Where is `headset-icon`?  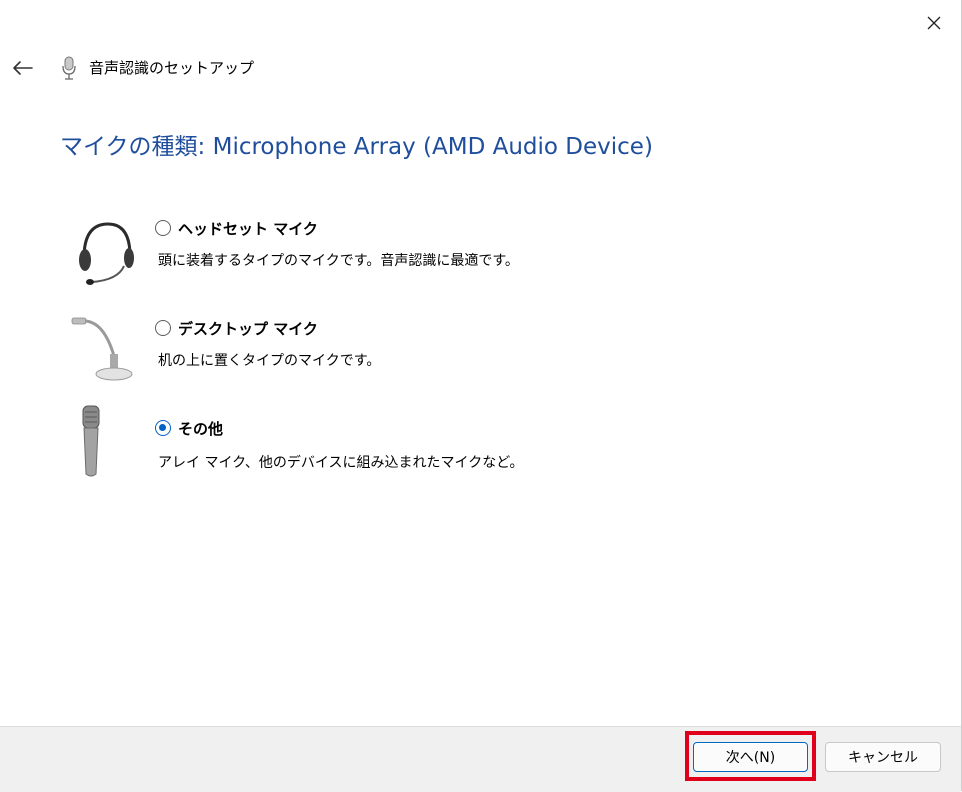
headset-icon is located at coordinates (106, 253).